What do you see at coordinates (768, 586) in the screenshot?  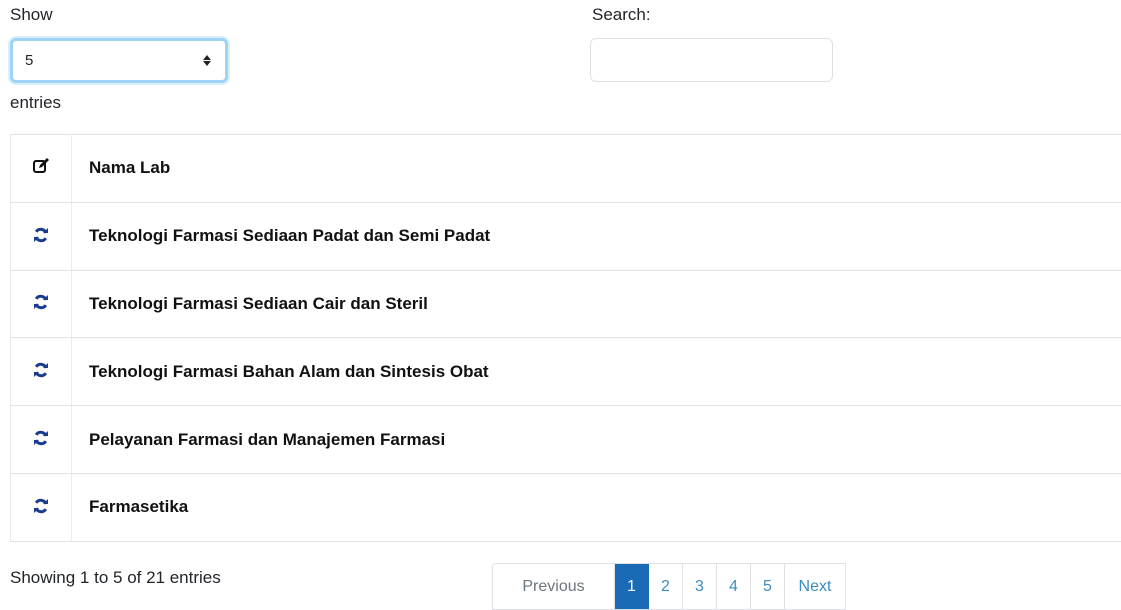 I see `page-button-5: 5` at bounding box center [768, 586].